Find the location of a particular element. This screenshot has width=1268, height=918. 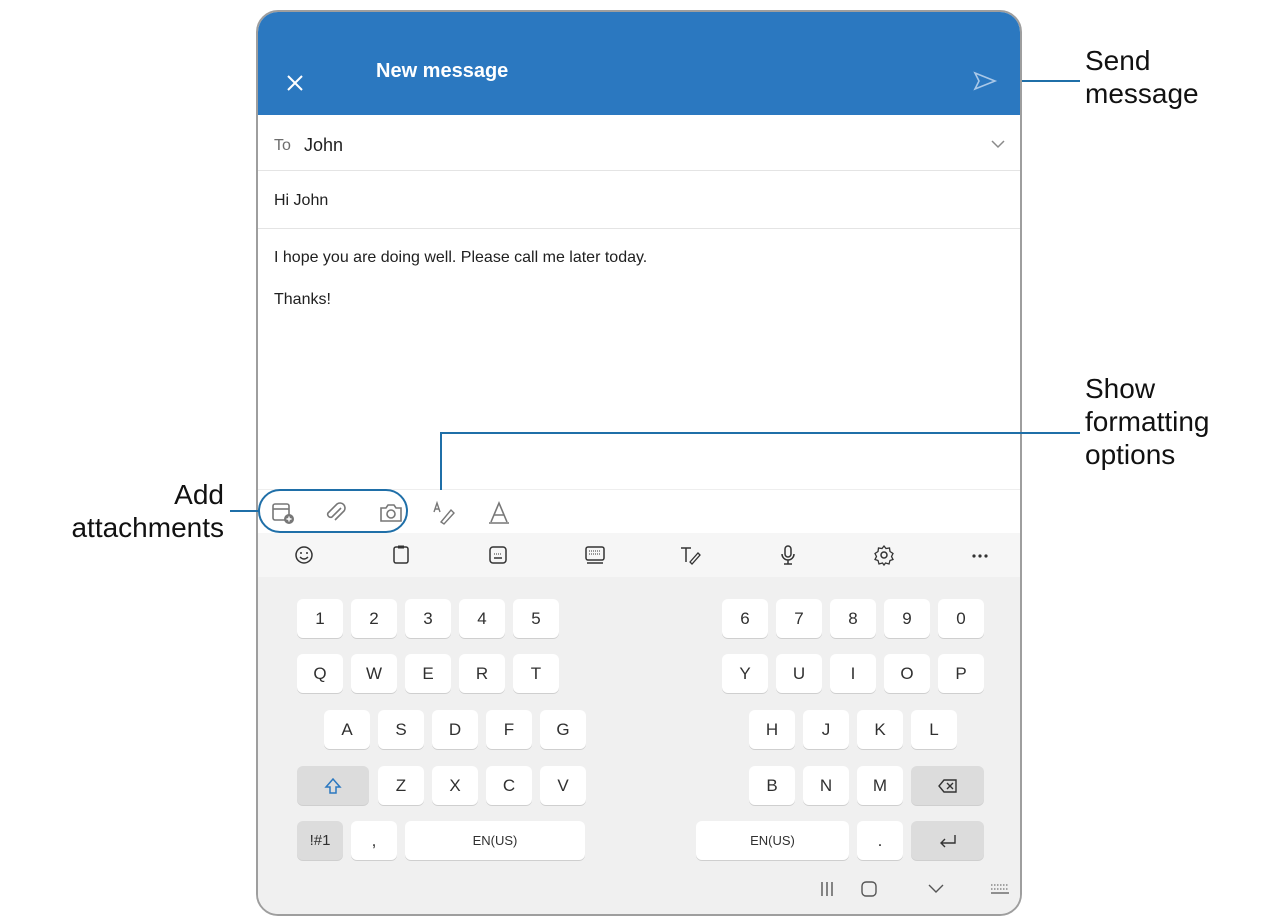

page-title: New message is located at coordinates (442, 71).